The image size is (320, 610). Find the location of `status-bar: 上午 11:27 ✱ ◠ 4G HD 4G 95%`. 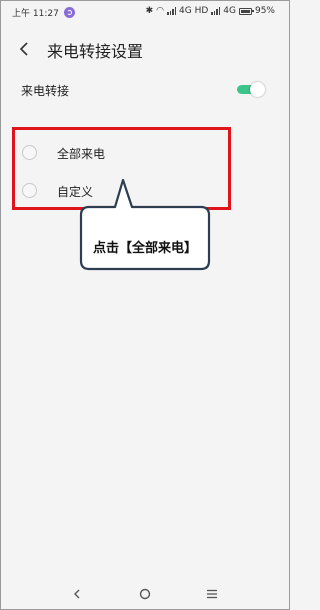

status-bar: 上午 11:27 ✱ ◠ 4G HD 4G 95% is located at coordinates (145, 12).